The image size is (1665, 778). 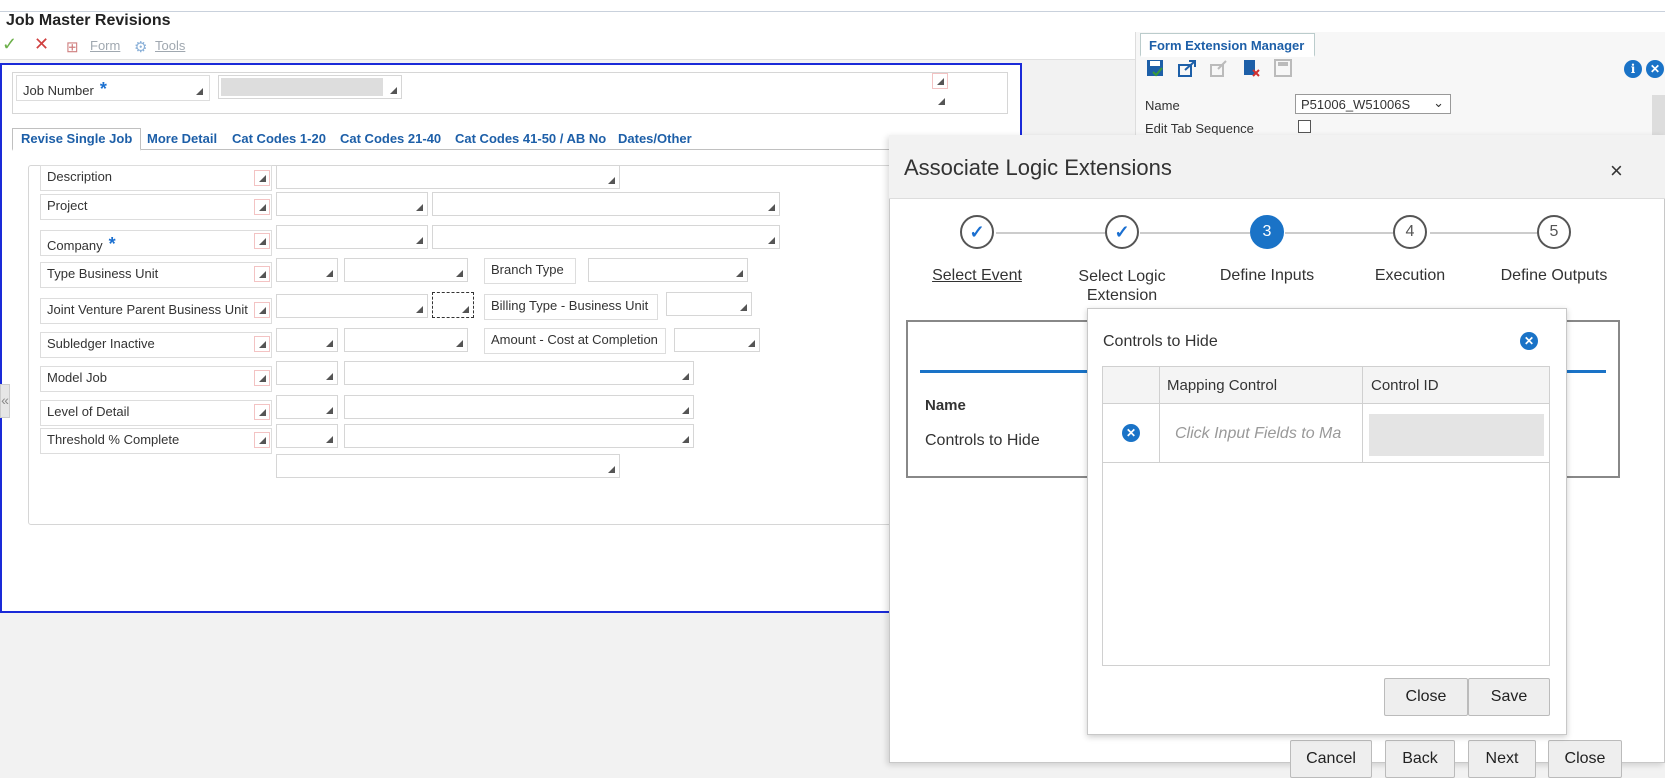 What do you see at coordinates (530, 271) in the screenshot?
I see `branch-type-label: Branch Type` at bounding box center [530, 271].